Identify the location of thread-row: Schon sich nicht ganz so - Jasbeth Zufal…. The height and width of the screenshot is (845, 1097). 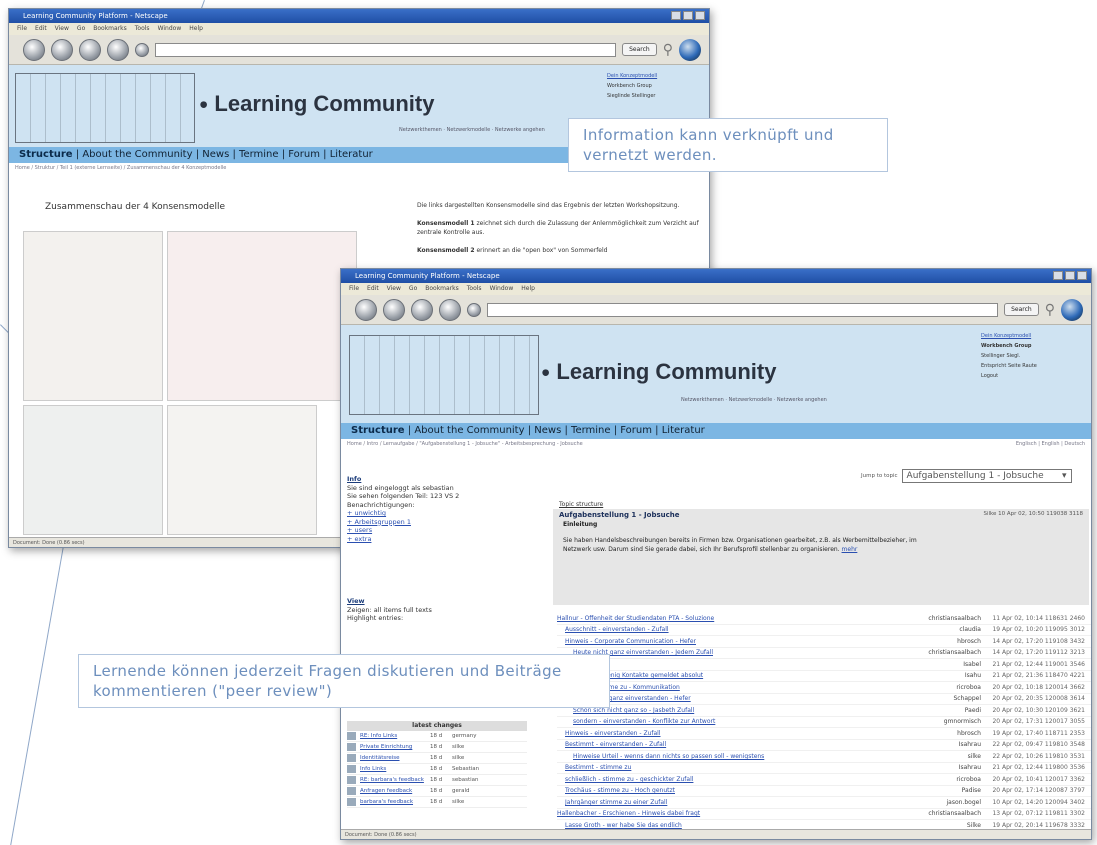
(824, 711).